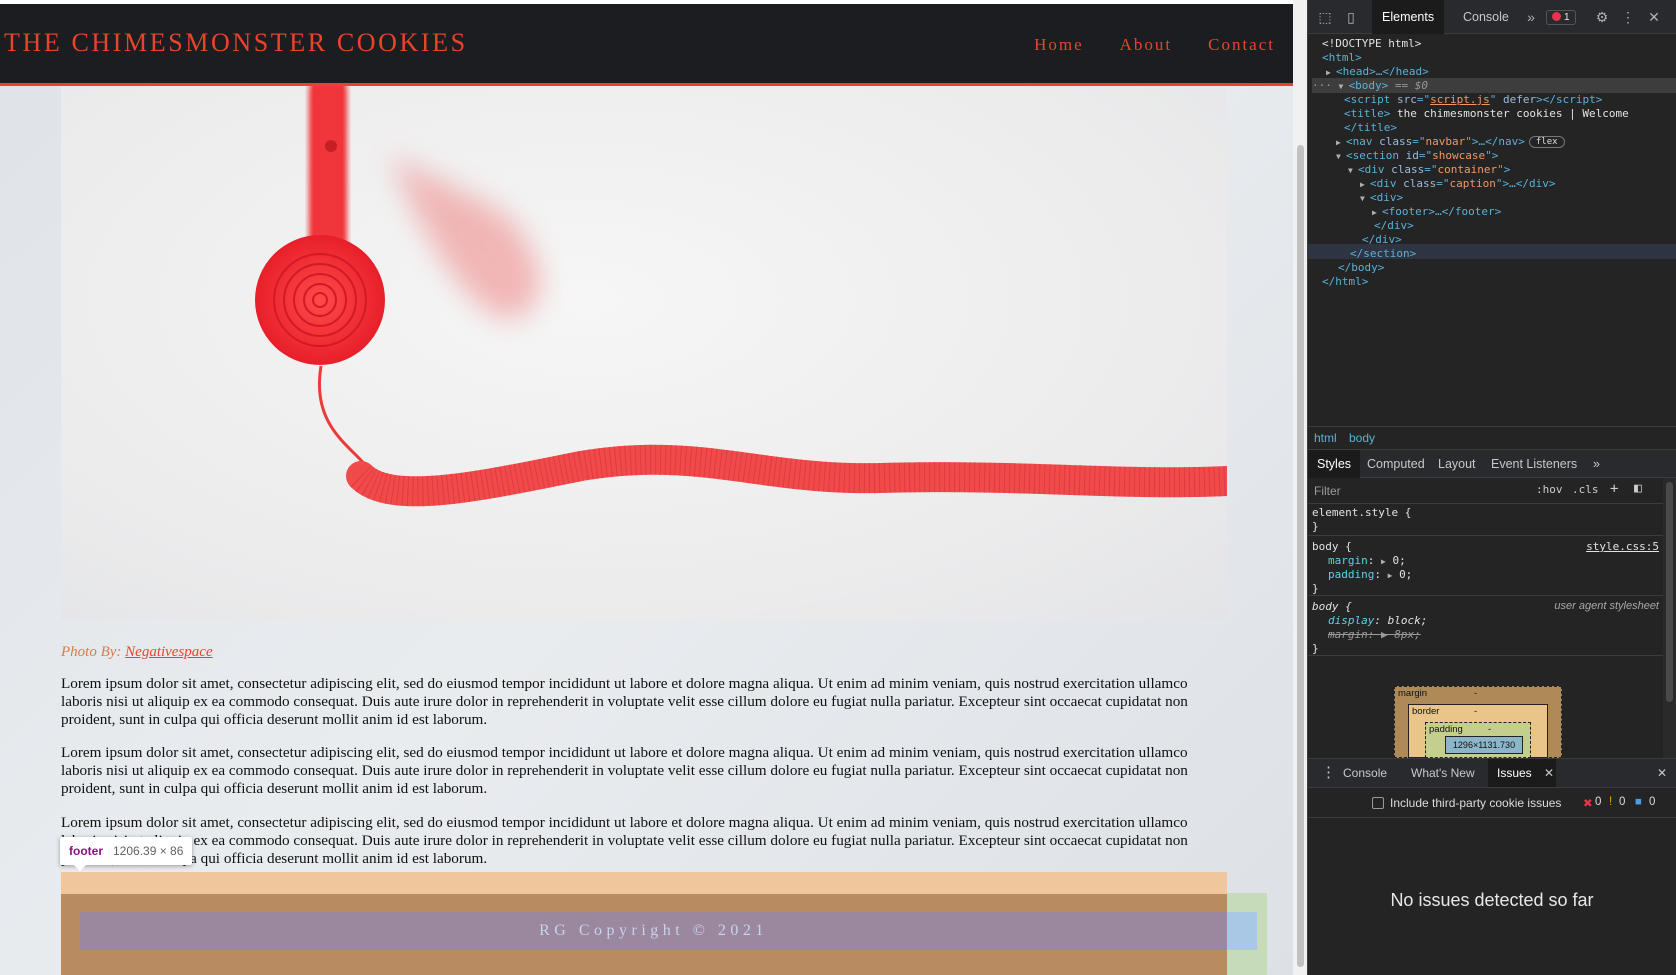 This screenshot has width=1676, height=975. What do you see at coordinates (1300, 556) in the screenshot?
I see `page-scrollbar-thumb` at bounding box center [1300, 556].